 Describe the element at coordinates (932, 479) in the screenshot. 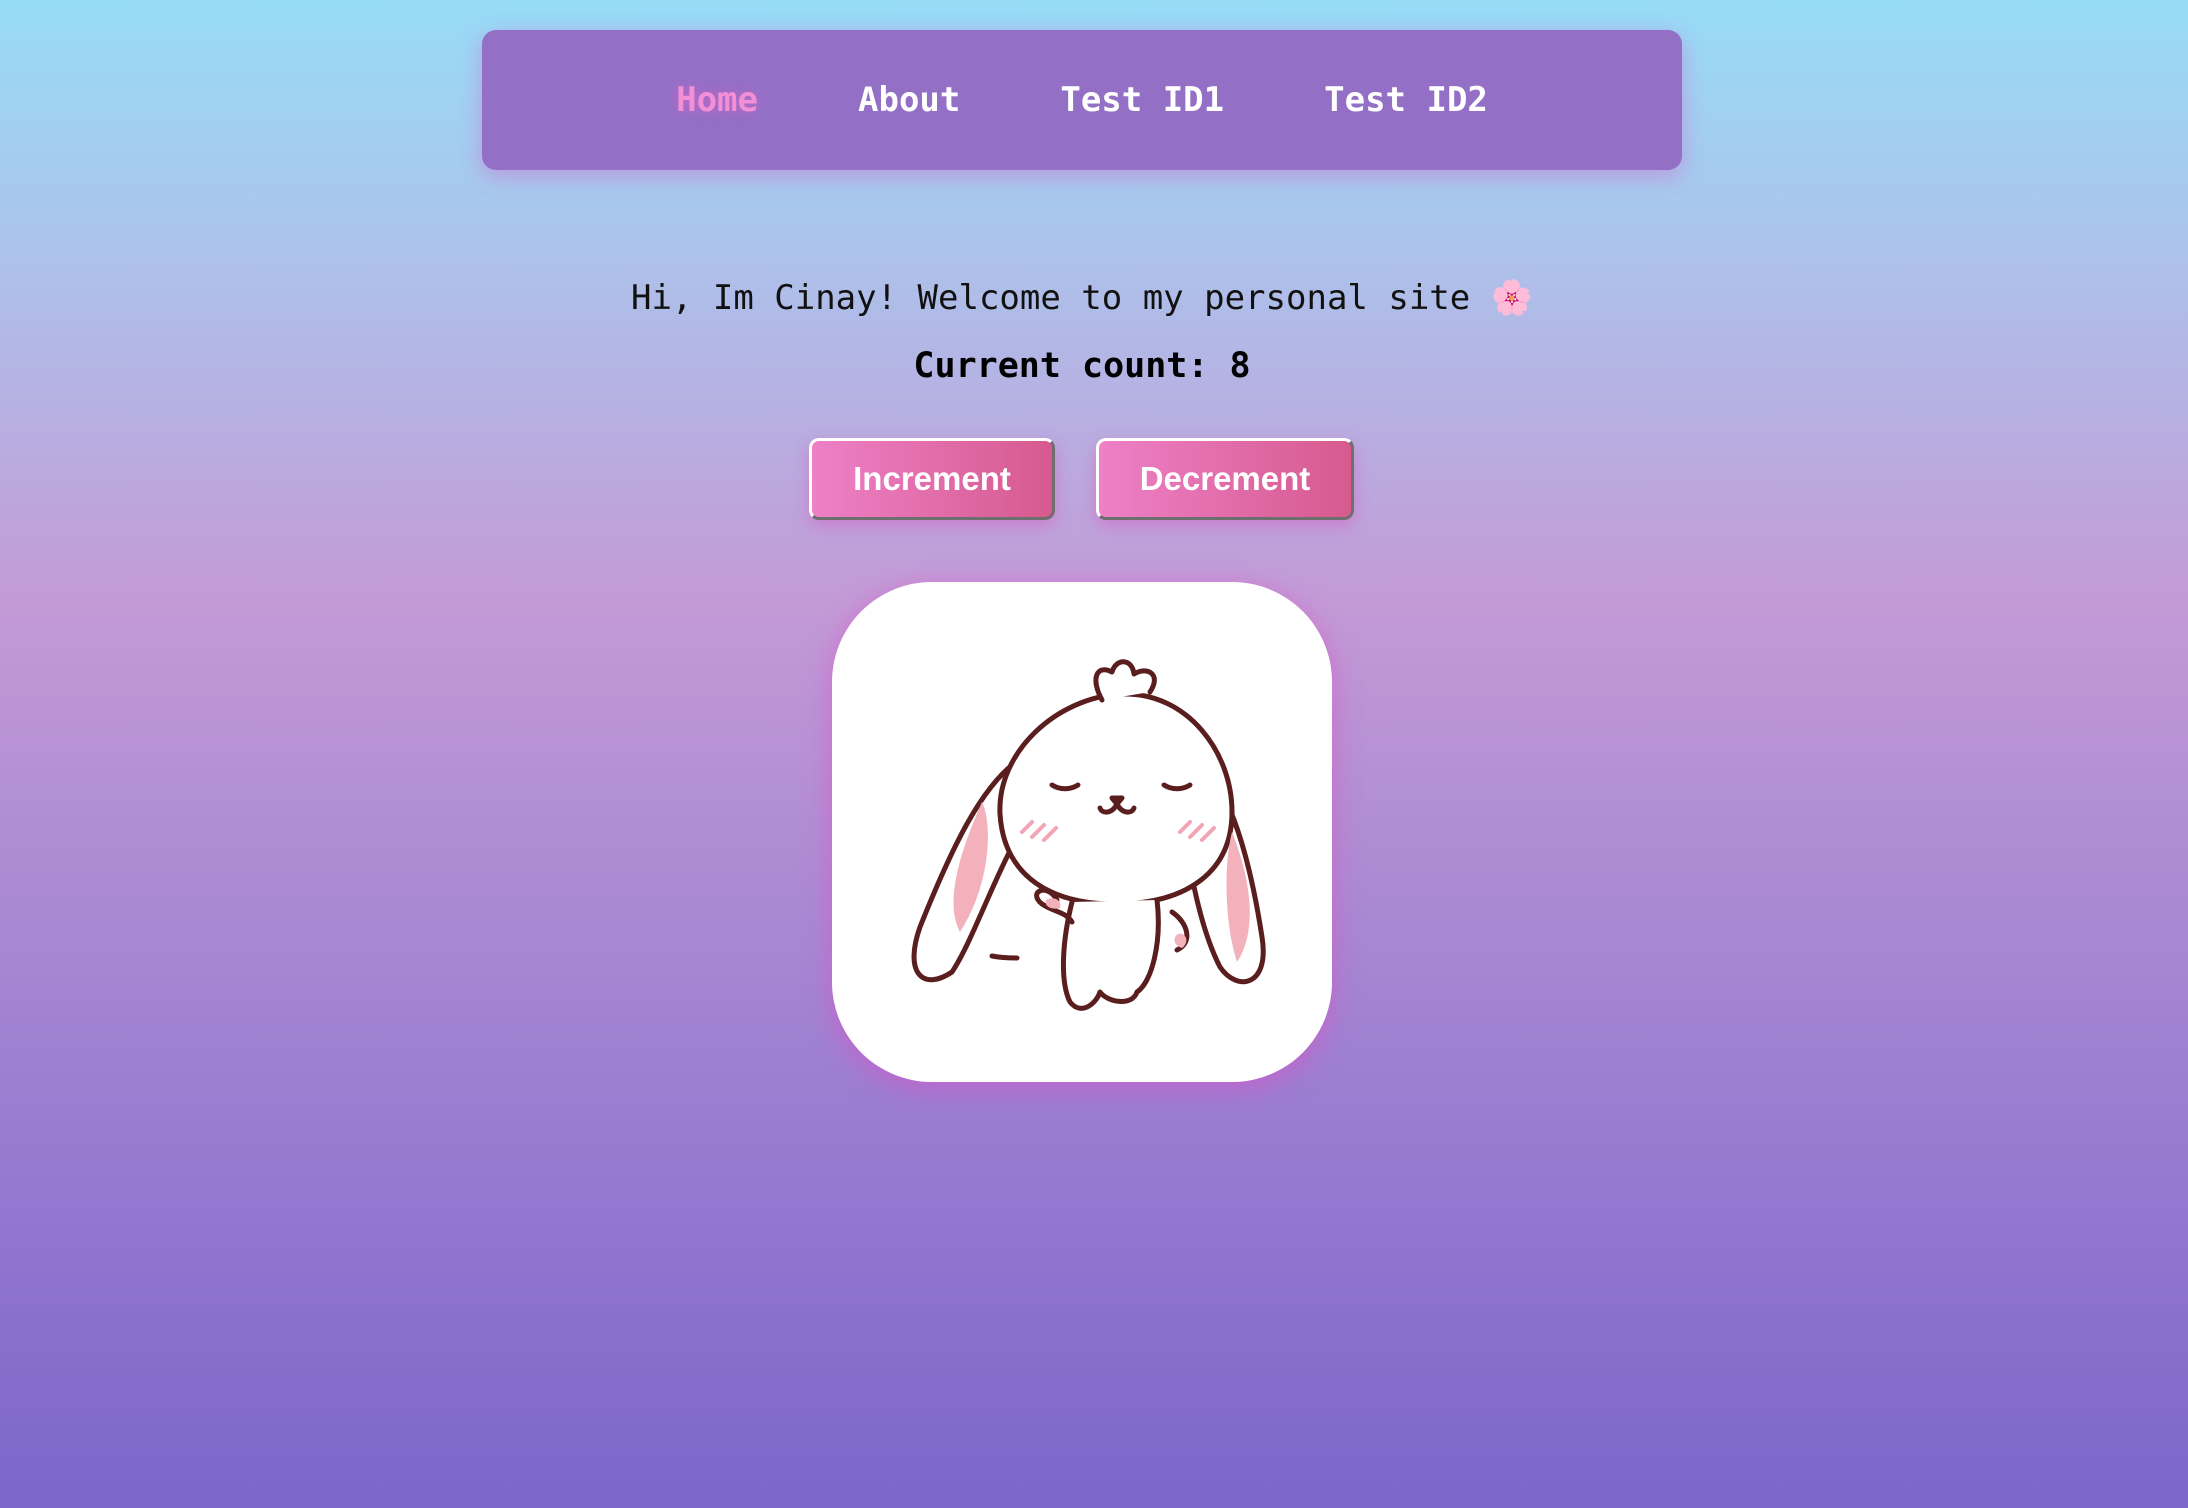

I see `increment-button: Increment` at that location.